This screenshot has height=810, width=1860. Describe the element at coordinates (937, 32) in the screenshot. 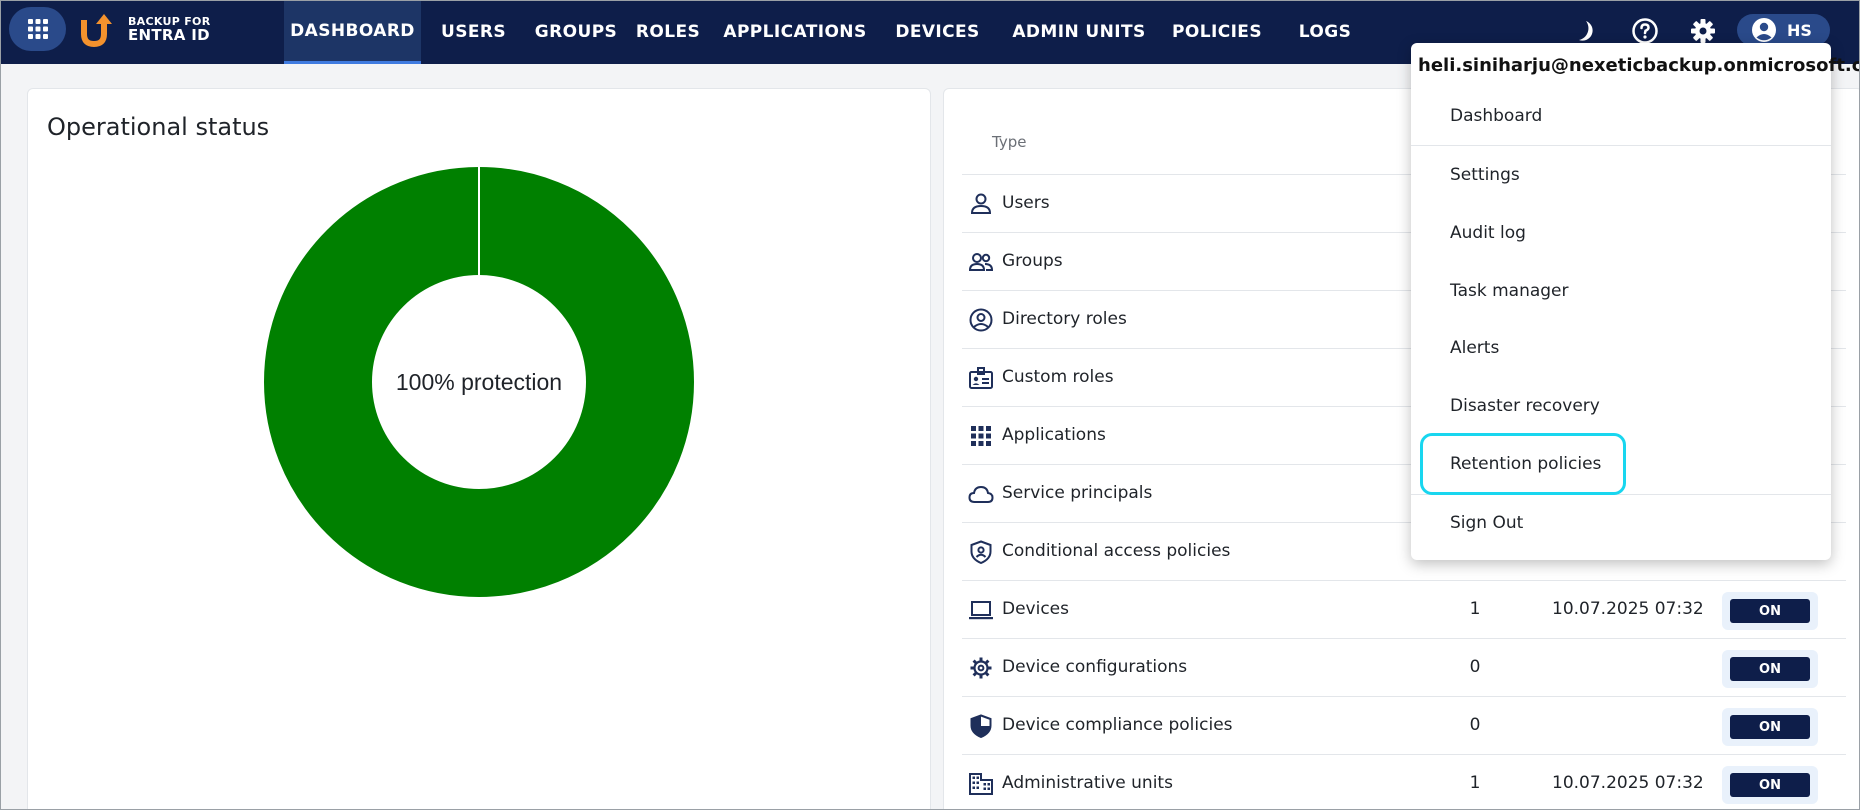

I see `nav-devices: DEVICES` at that location.